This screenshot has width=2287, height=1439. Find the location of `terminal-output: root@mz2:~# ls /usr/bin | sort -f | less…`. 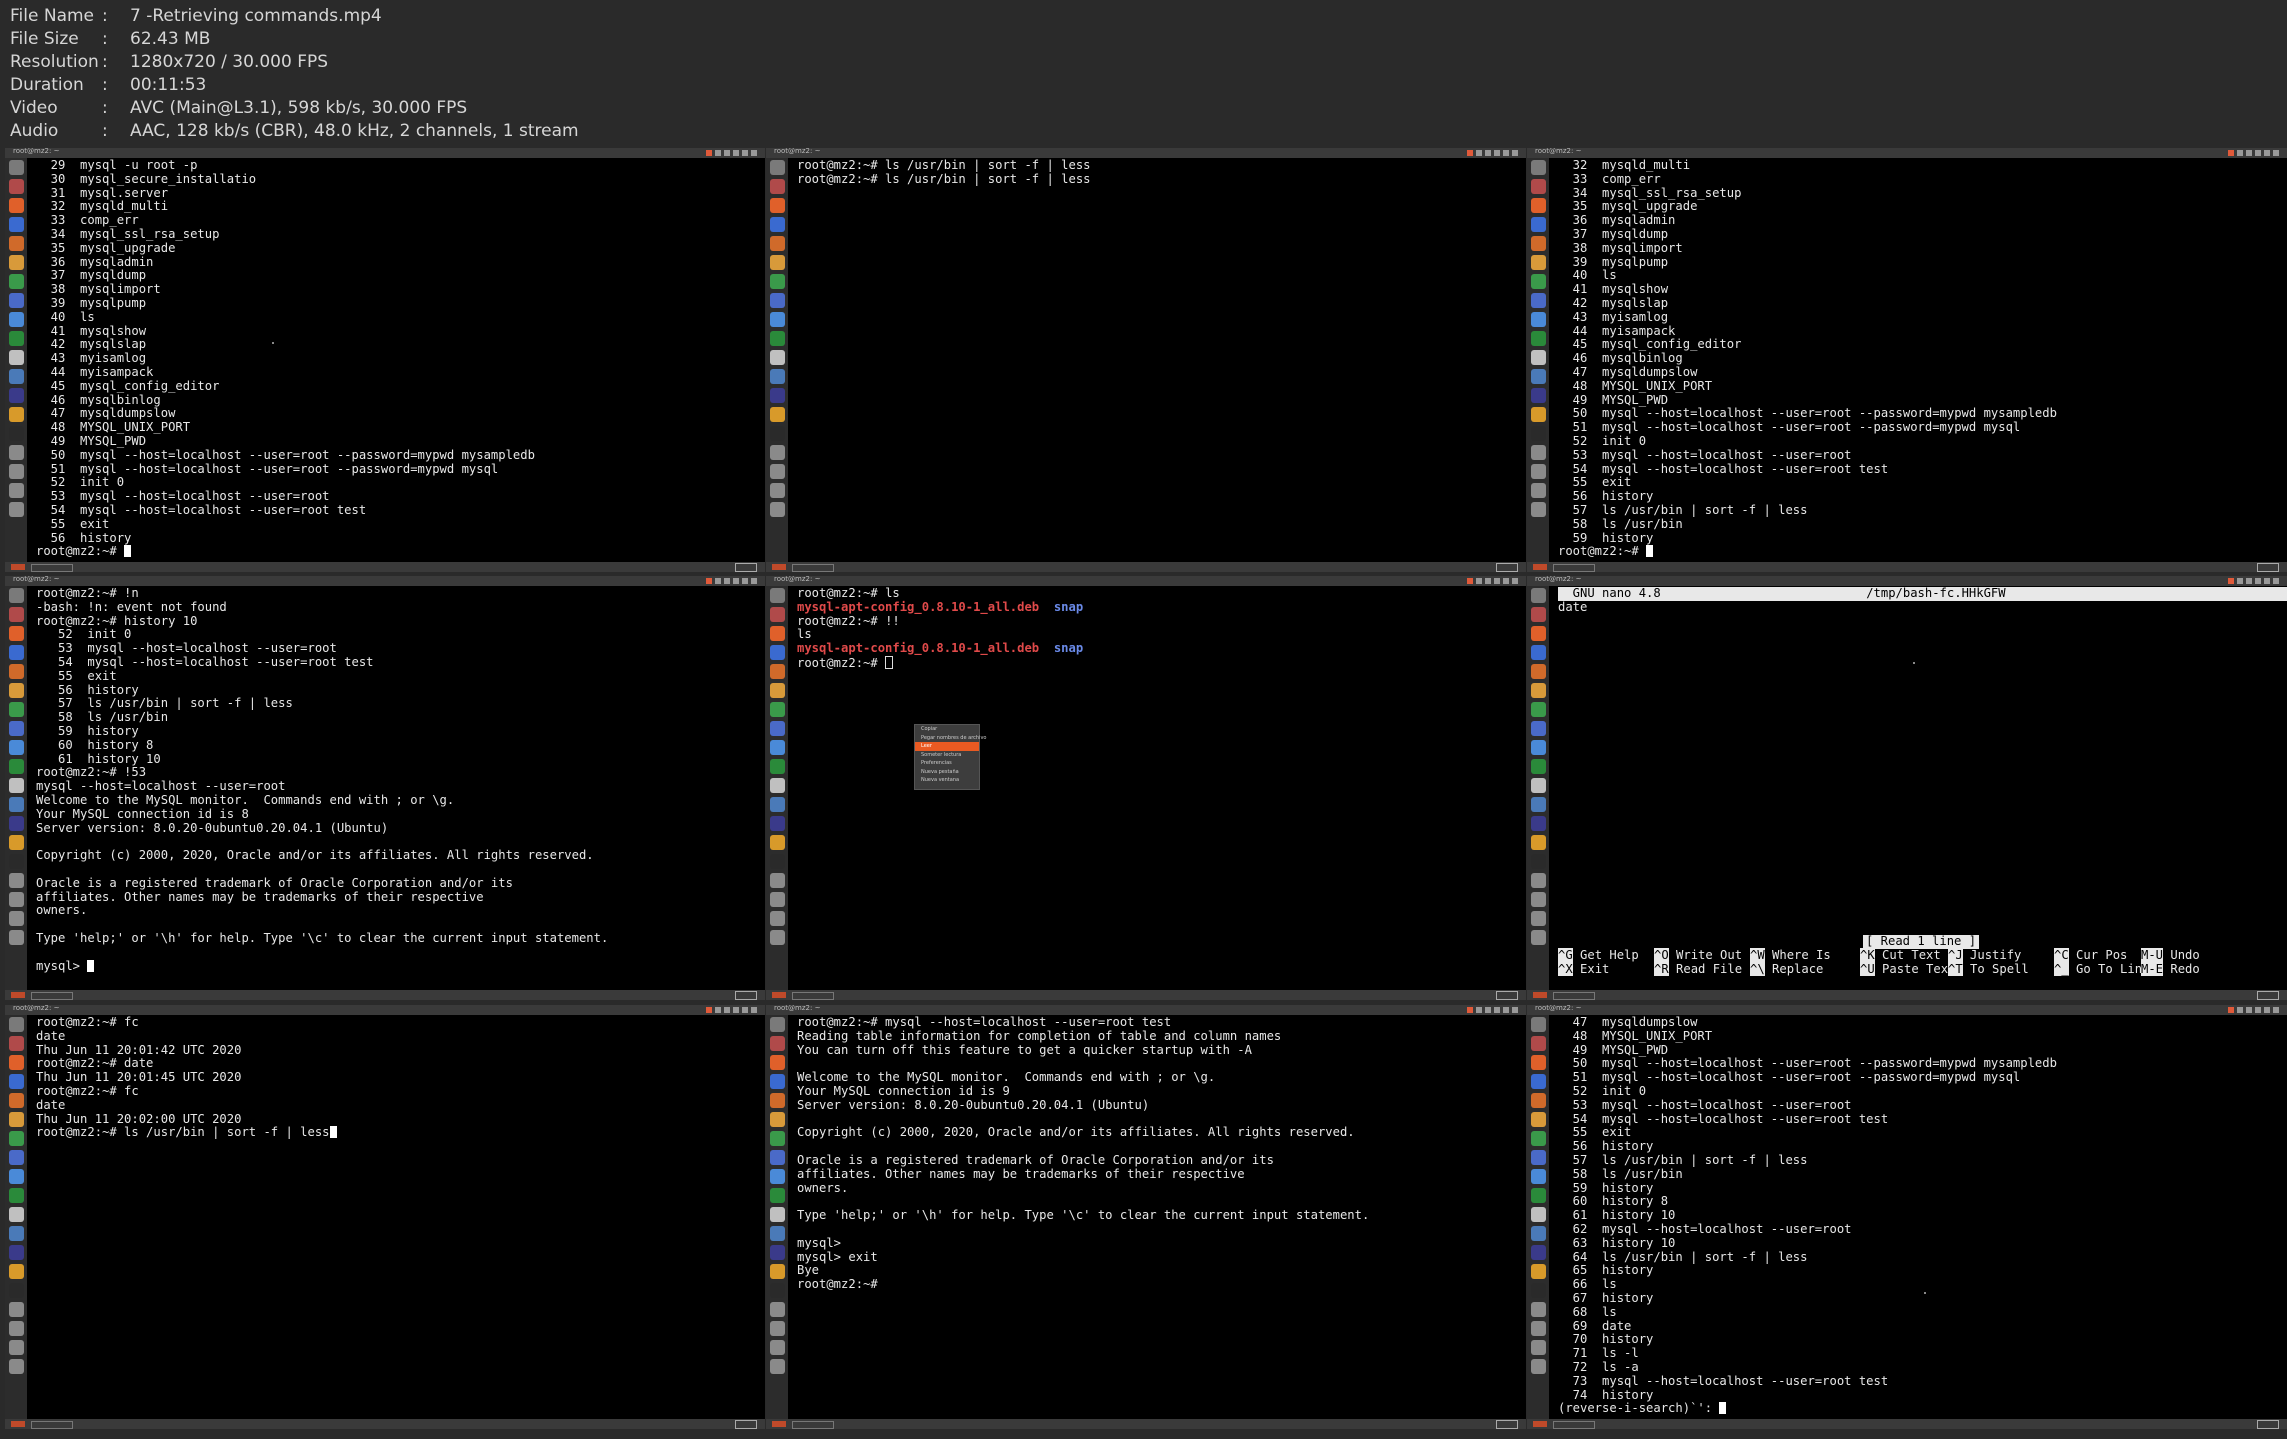

terminal-output: root@mz2:~# ls /usr/bin | sort -f | less… is located at coordinates (1161, 360).